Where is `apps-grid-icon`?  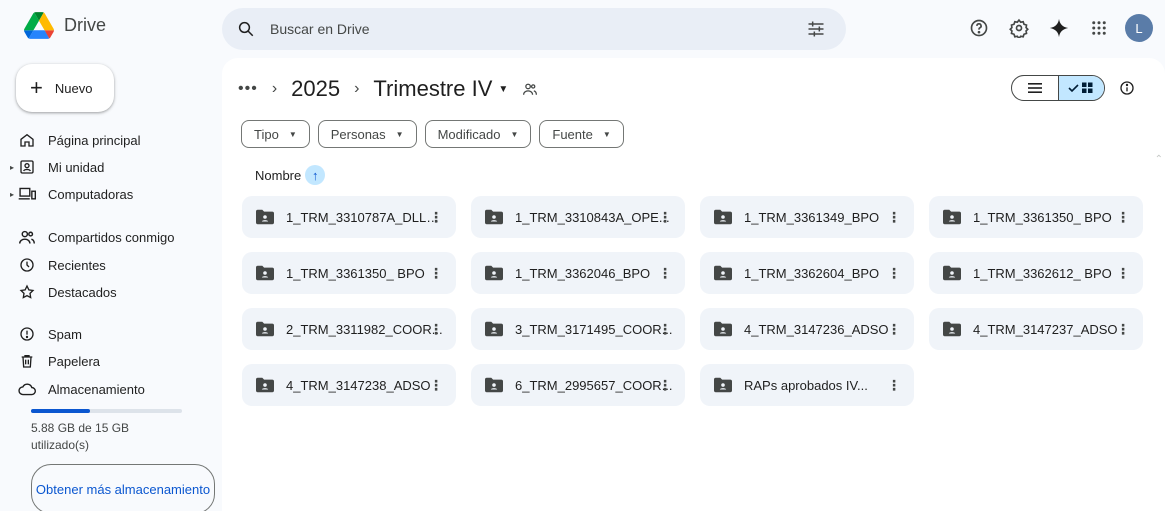 apps-grid-icon is located at coordinates (1099, 28).